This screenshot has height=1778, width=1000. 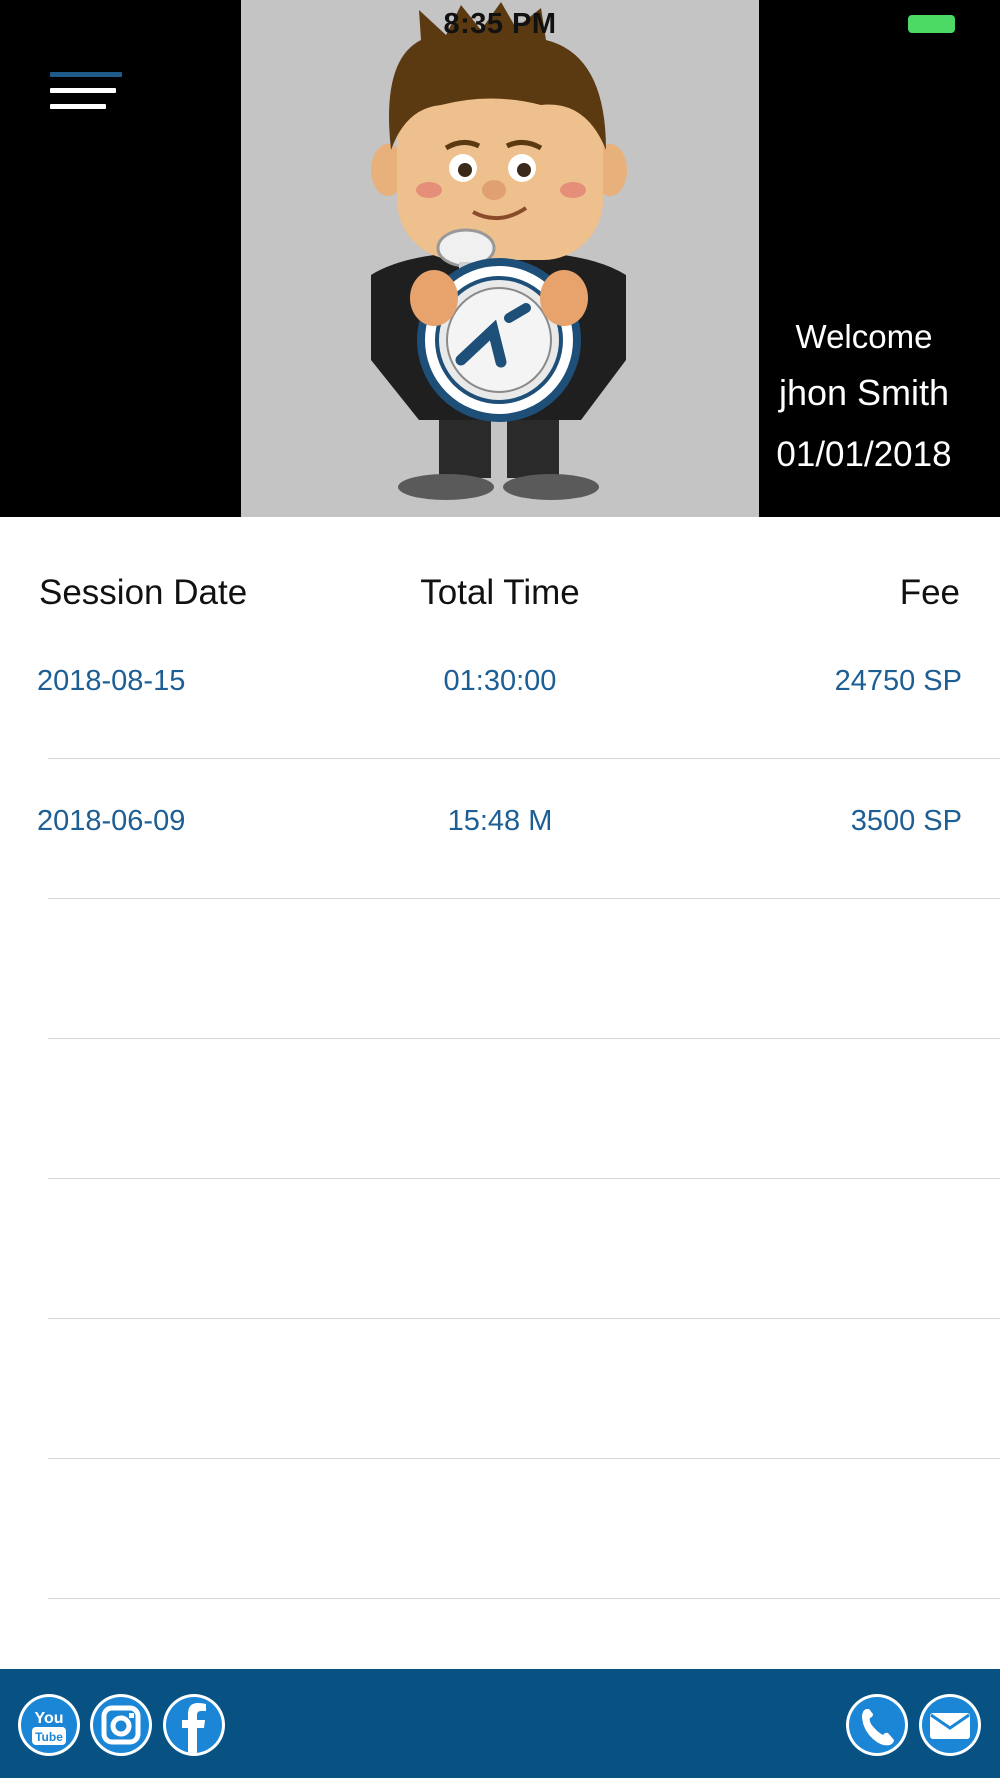 I want to click on instagram-icon, so click(x=121, y=1725).